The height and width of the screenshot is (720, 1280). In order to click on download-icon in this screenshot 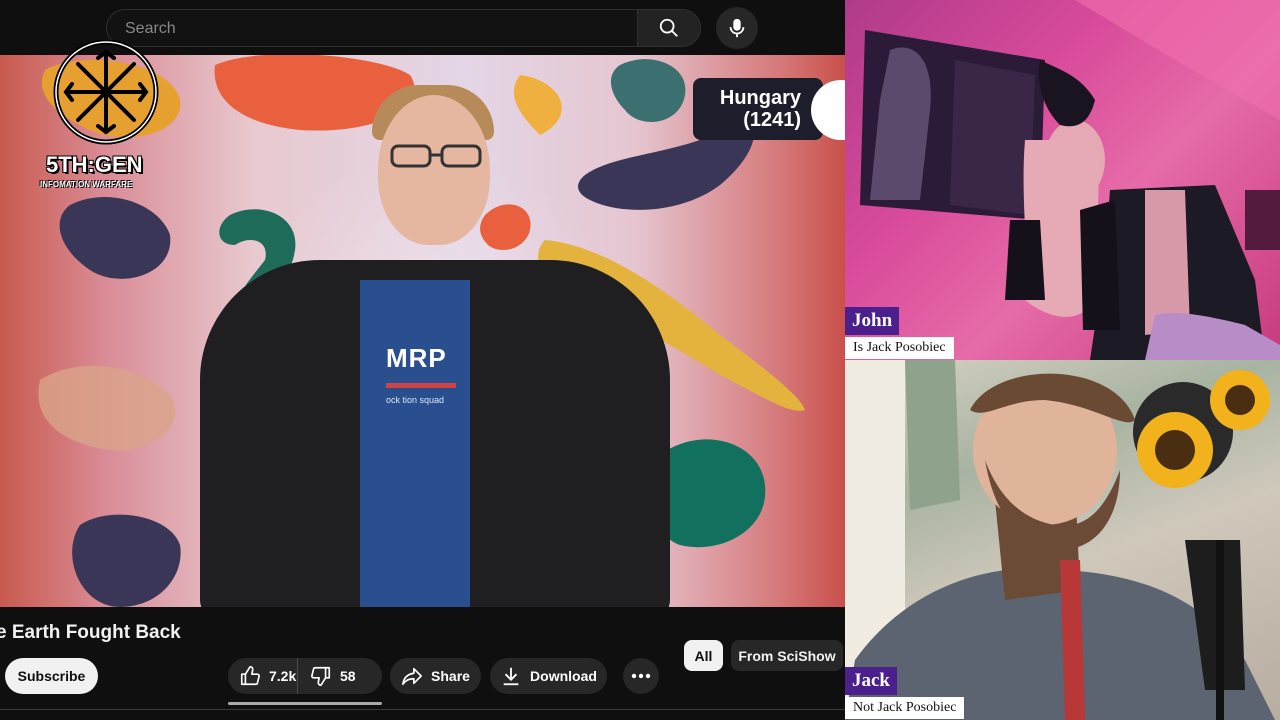, I will do `click(511, 676)`.